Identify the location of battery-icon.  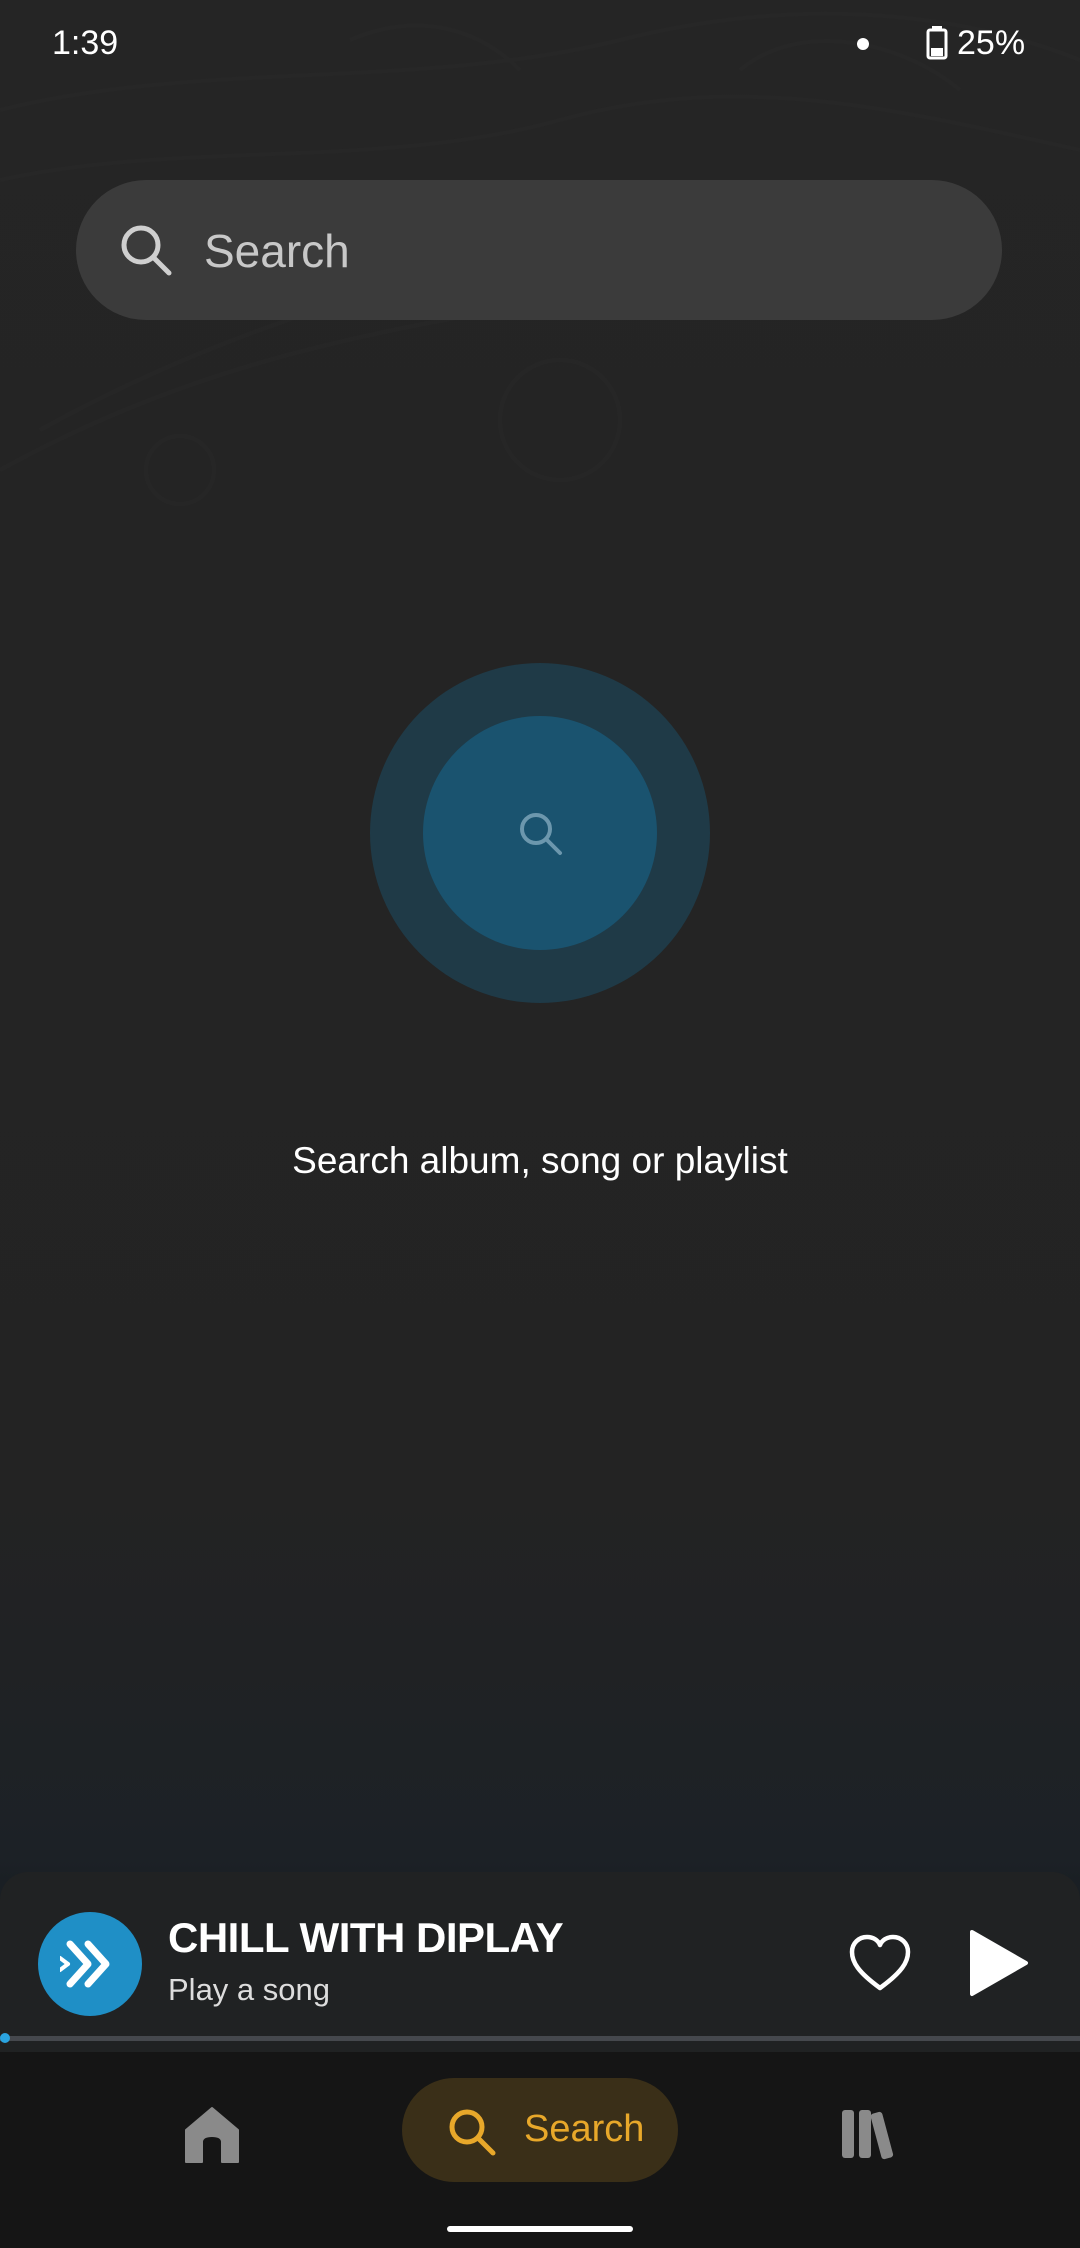
(937, 43).